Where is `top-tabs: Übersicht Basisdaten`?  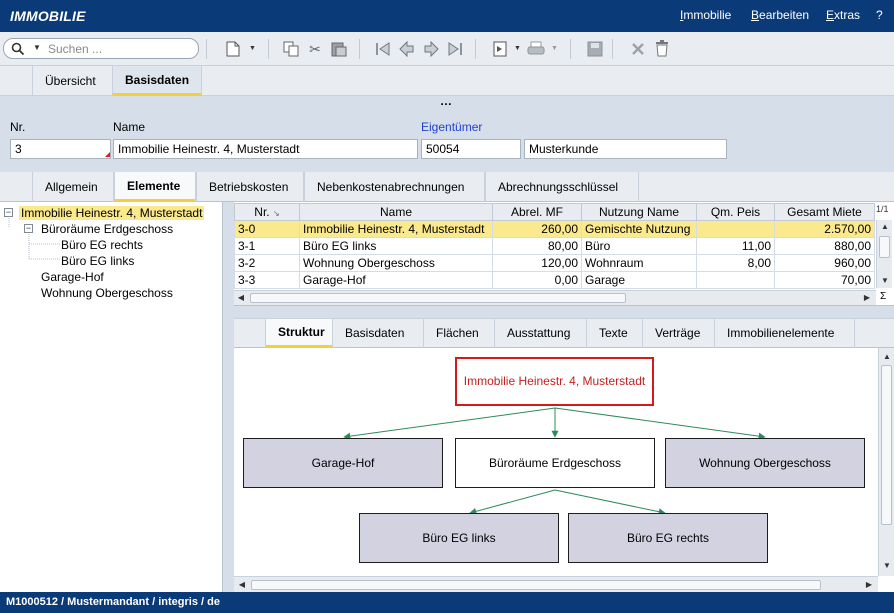
top-tabs: Übersicht Basisdaten is located at coordinates (447, 81).